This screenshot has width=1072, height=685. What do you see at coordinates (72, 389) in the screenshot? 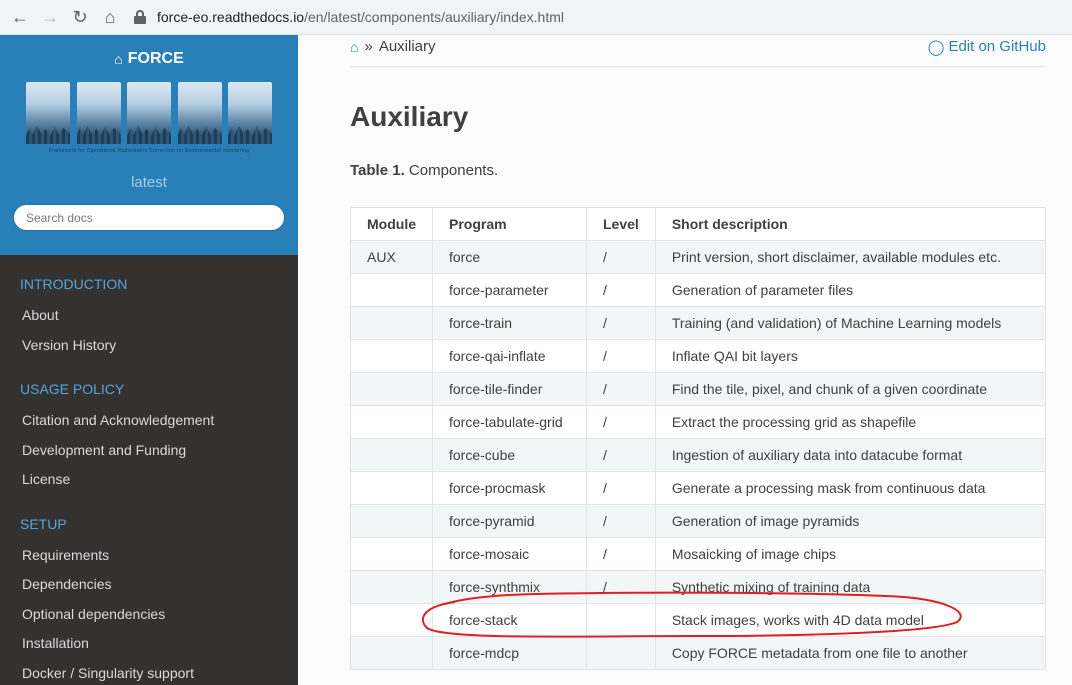
I see `nav-section-title: USAGE POLICY` at bounding box center [72, 389].